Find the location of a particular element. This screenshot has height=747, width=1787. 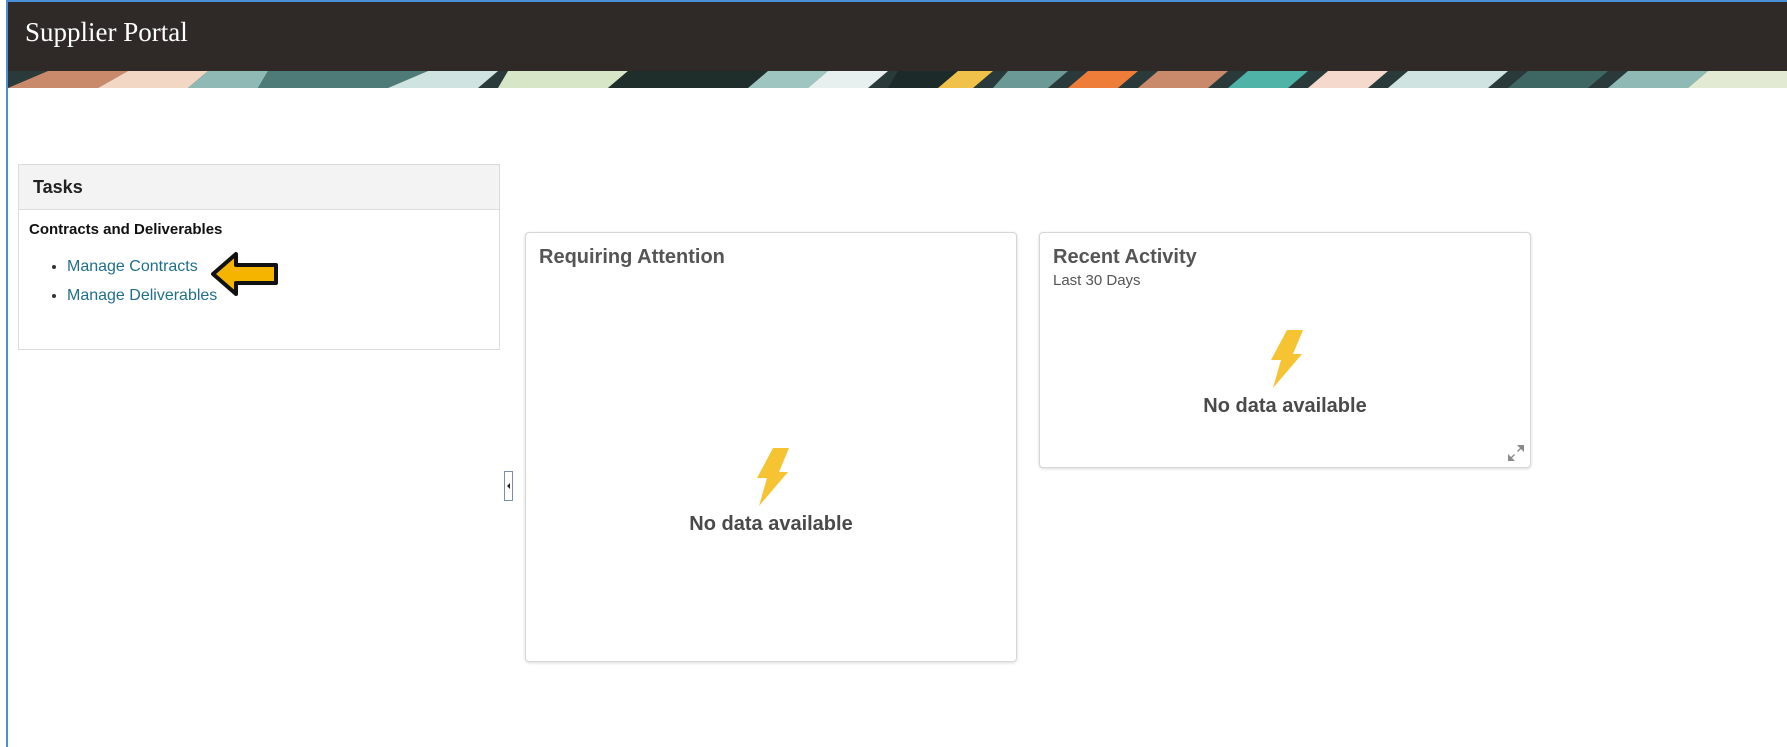

requiring-attention-title: Requiring Attention is located at coordinates (632, 257).